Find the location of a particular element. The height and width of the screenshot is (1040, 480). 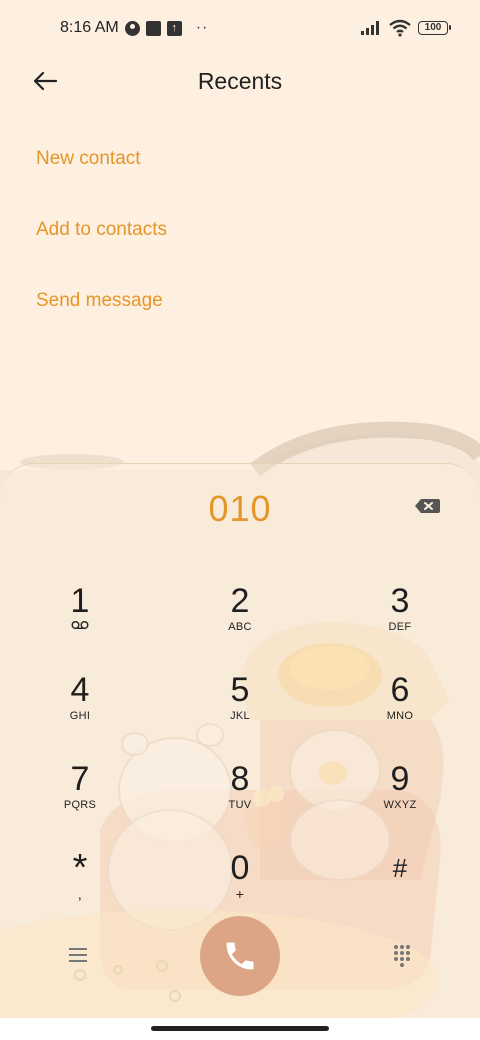

header: Recents is located at coordinates (240, 81).